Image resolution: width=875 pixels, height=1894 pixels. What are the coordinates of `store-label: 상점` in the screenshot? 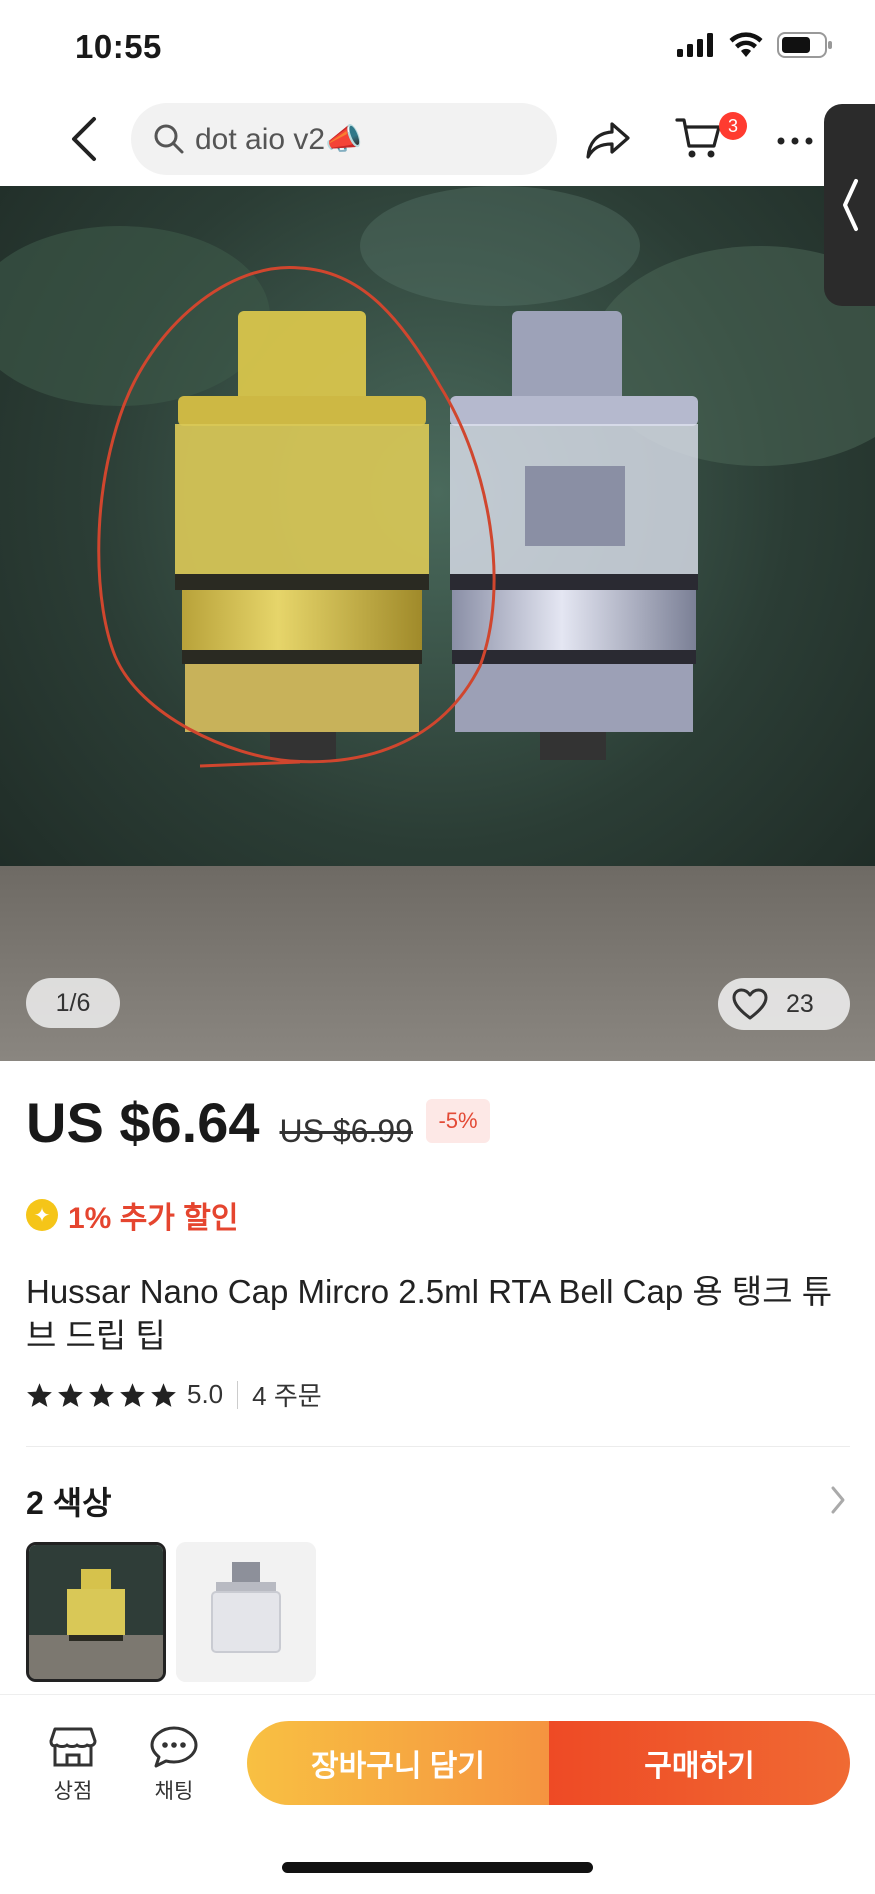 It's located at (73, 1791).